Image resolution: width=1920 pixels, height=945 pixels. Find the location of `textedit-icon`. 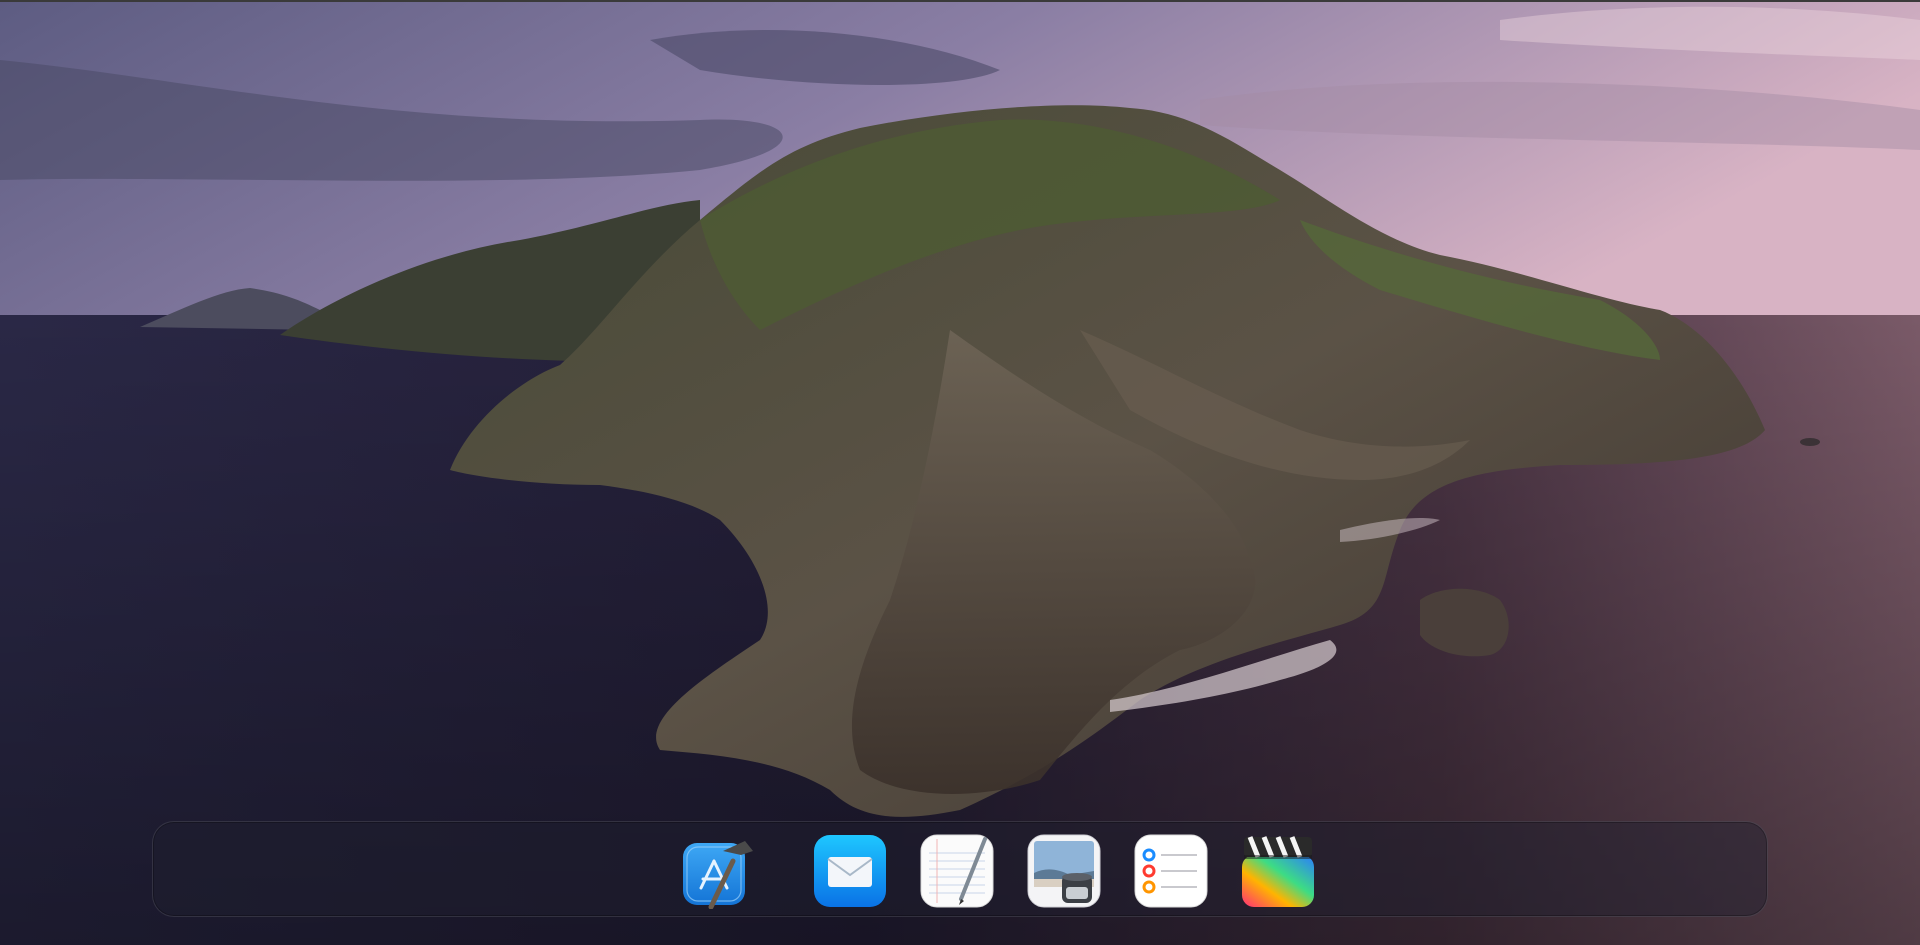

textedit-icon is located at coordinates (957, 871).